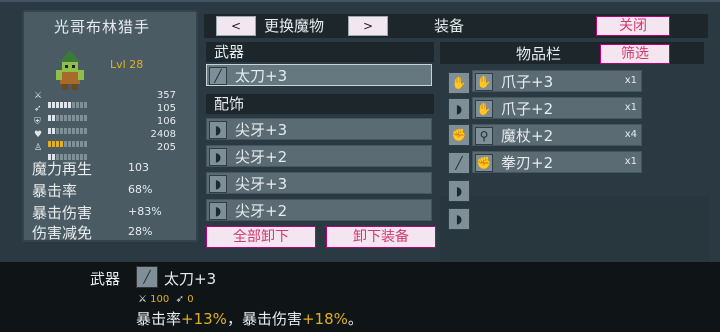 The height and width of the screenshot is (332, 720). What do you see at coordinates (145, 211) in the screenshot?
I see `attr-value: +83%` at bounding box center [145, 211].